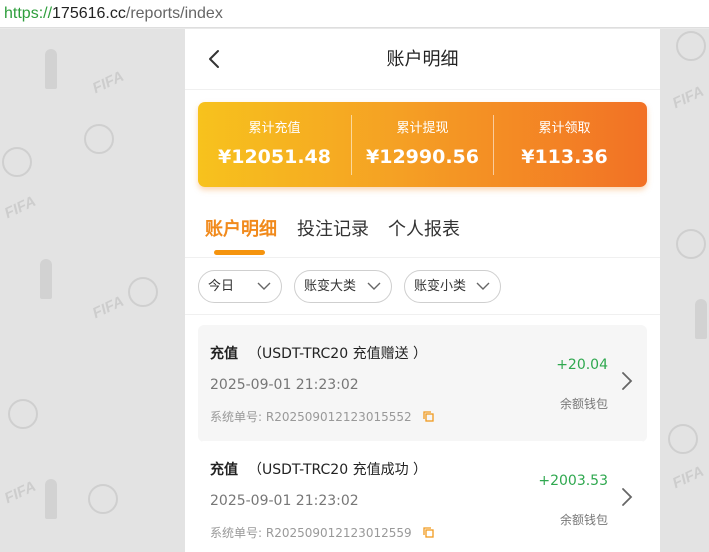  I want to click on active-tab-indicator, so click(239, 252).